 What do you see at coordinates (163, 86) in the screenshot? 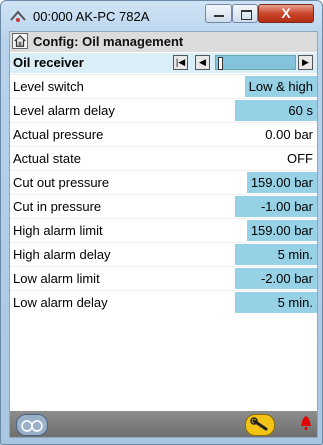
I see `setting-row: Level switch Low & high` at bounding box center [163, 86].